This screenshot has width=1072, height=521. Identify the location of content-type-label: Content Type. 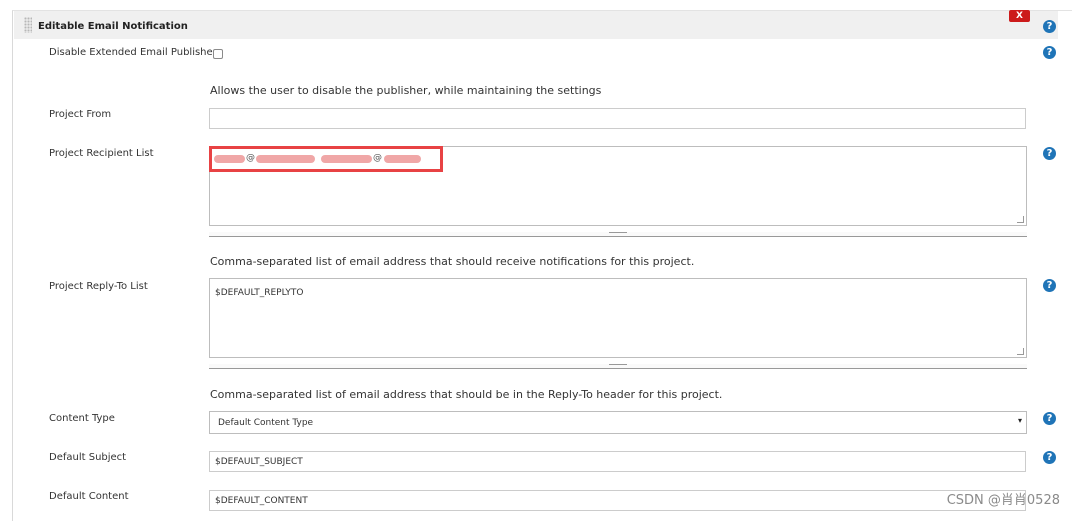
(82, 418).